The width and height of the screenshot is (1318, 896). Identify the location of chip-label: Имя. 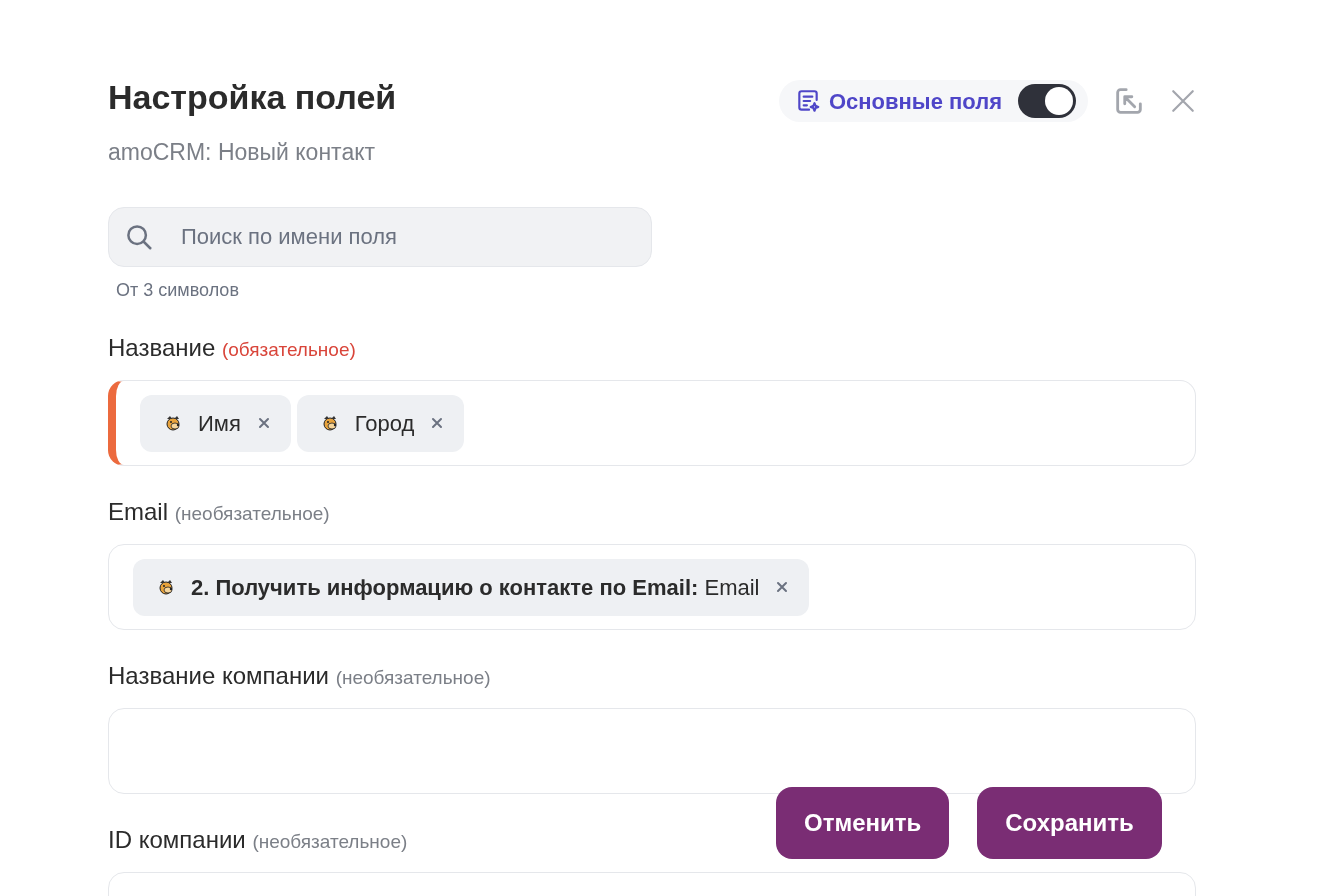
(219, 423).